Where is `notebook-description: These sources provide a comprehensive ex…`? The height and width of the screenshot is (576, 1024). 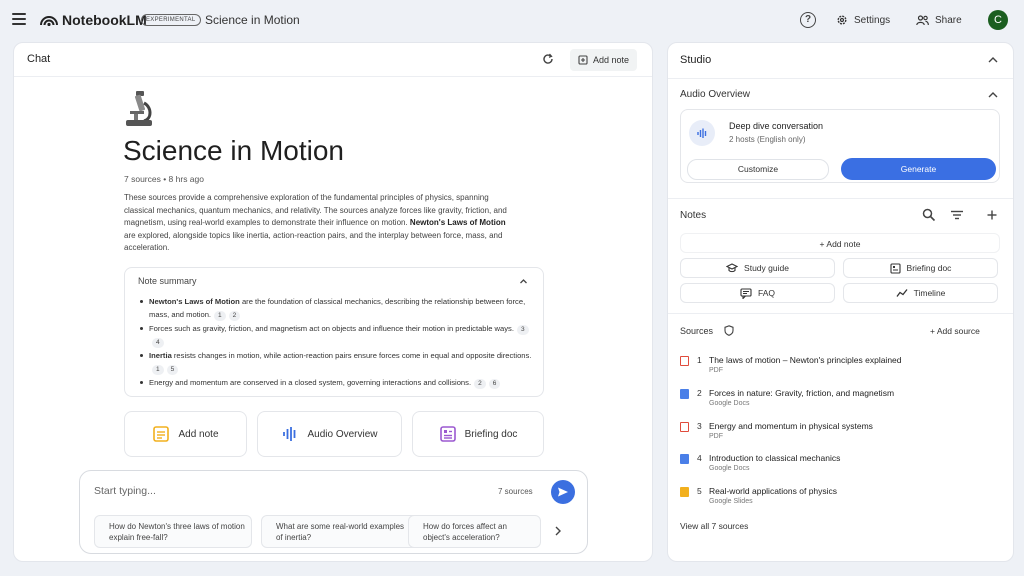 notebook-description: These sources provide a comprehensive ex… is located at coordinates (321, 223).